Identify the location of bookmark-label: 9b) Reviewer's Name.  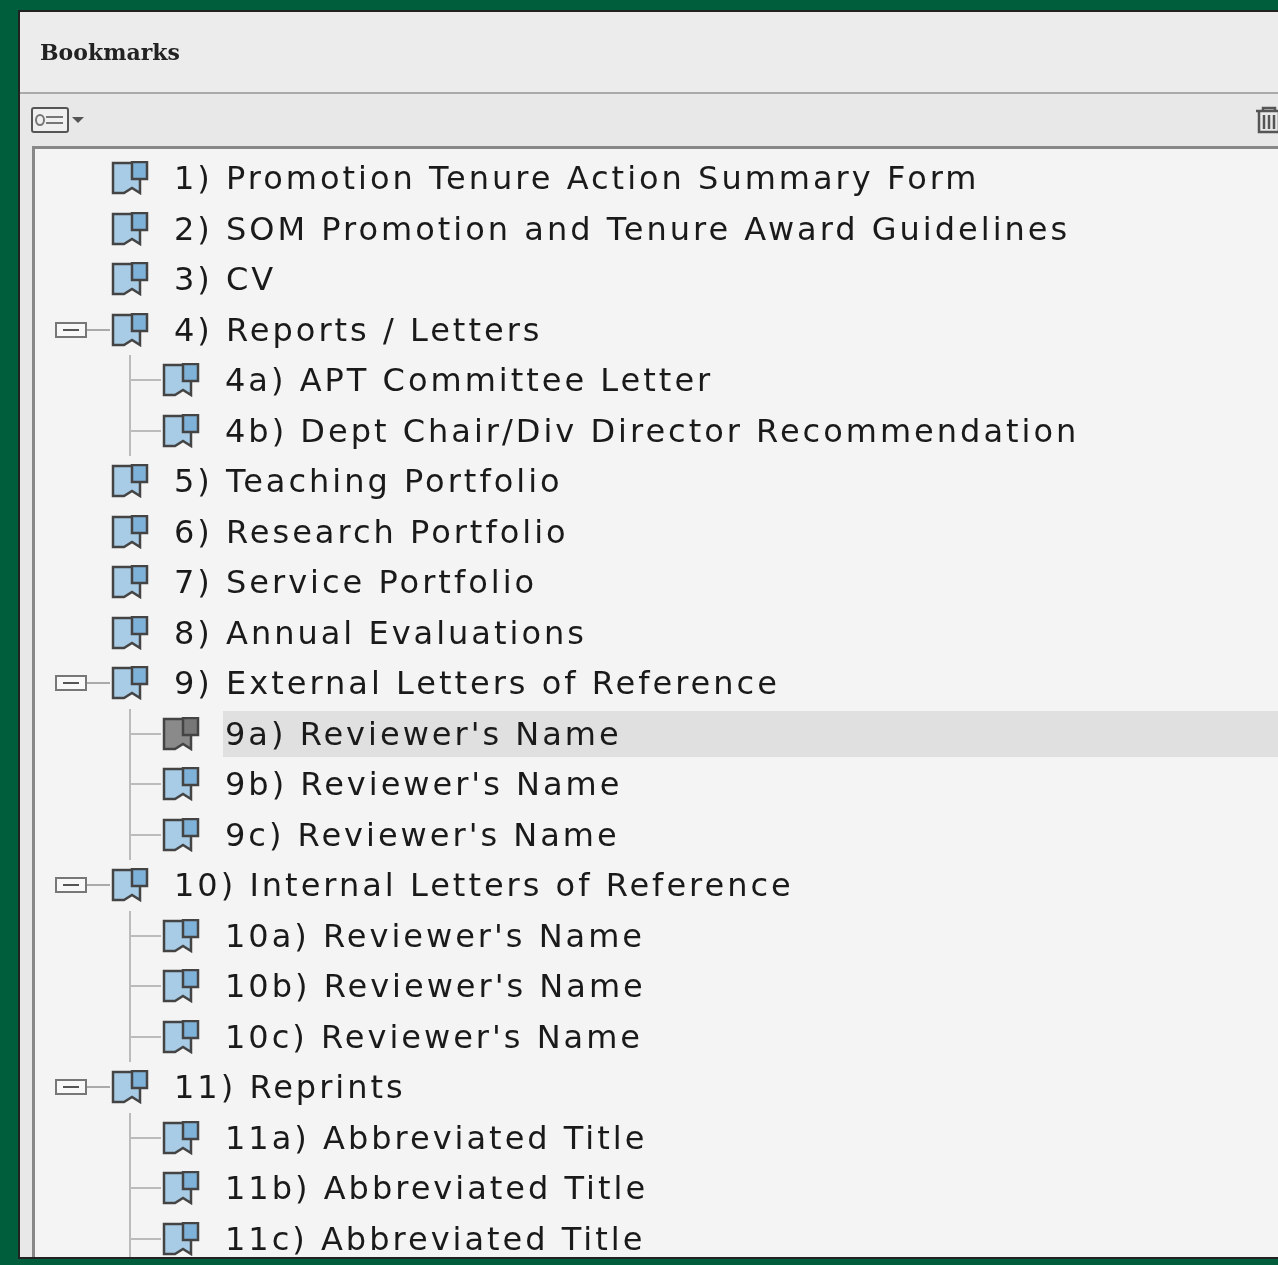
(425, 784).